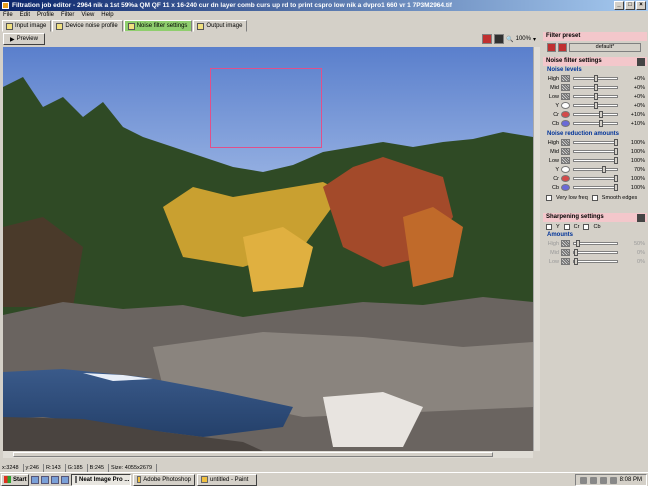  What do you see at coordinates (562, 47) in the screenshot?
I see `save-preset-icon` at bounding box center [562, 47].